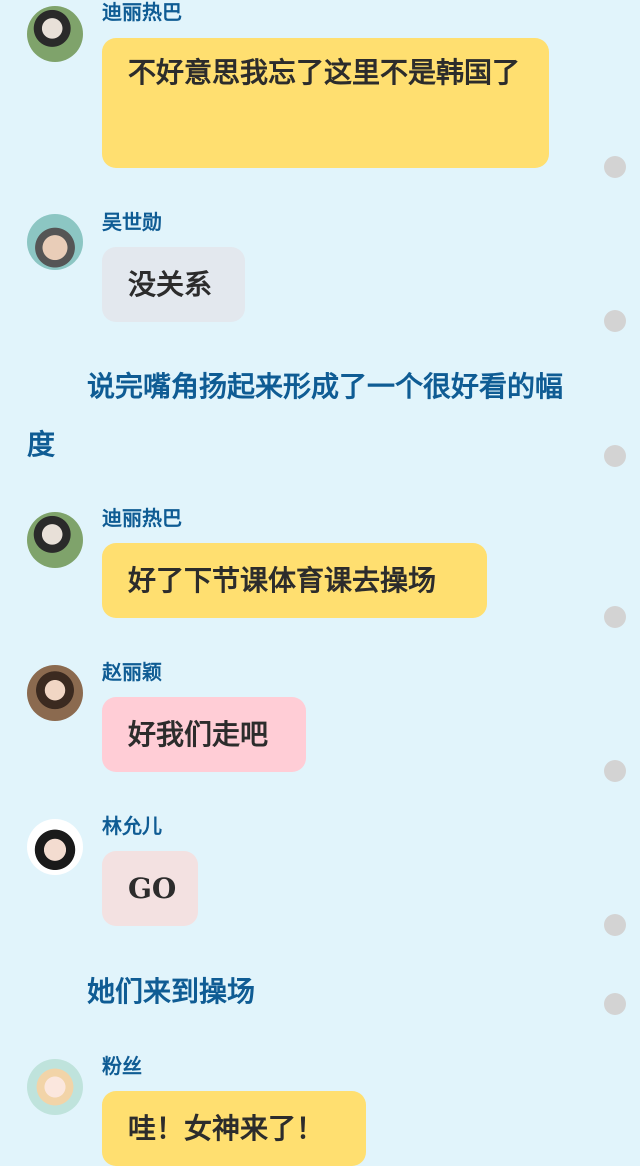 The width and height of the screenshot is (640, 1166). I want to click on message-text: 好了下节课体育课去操场, so click(282, 580).